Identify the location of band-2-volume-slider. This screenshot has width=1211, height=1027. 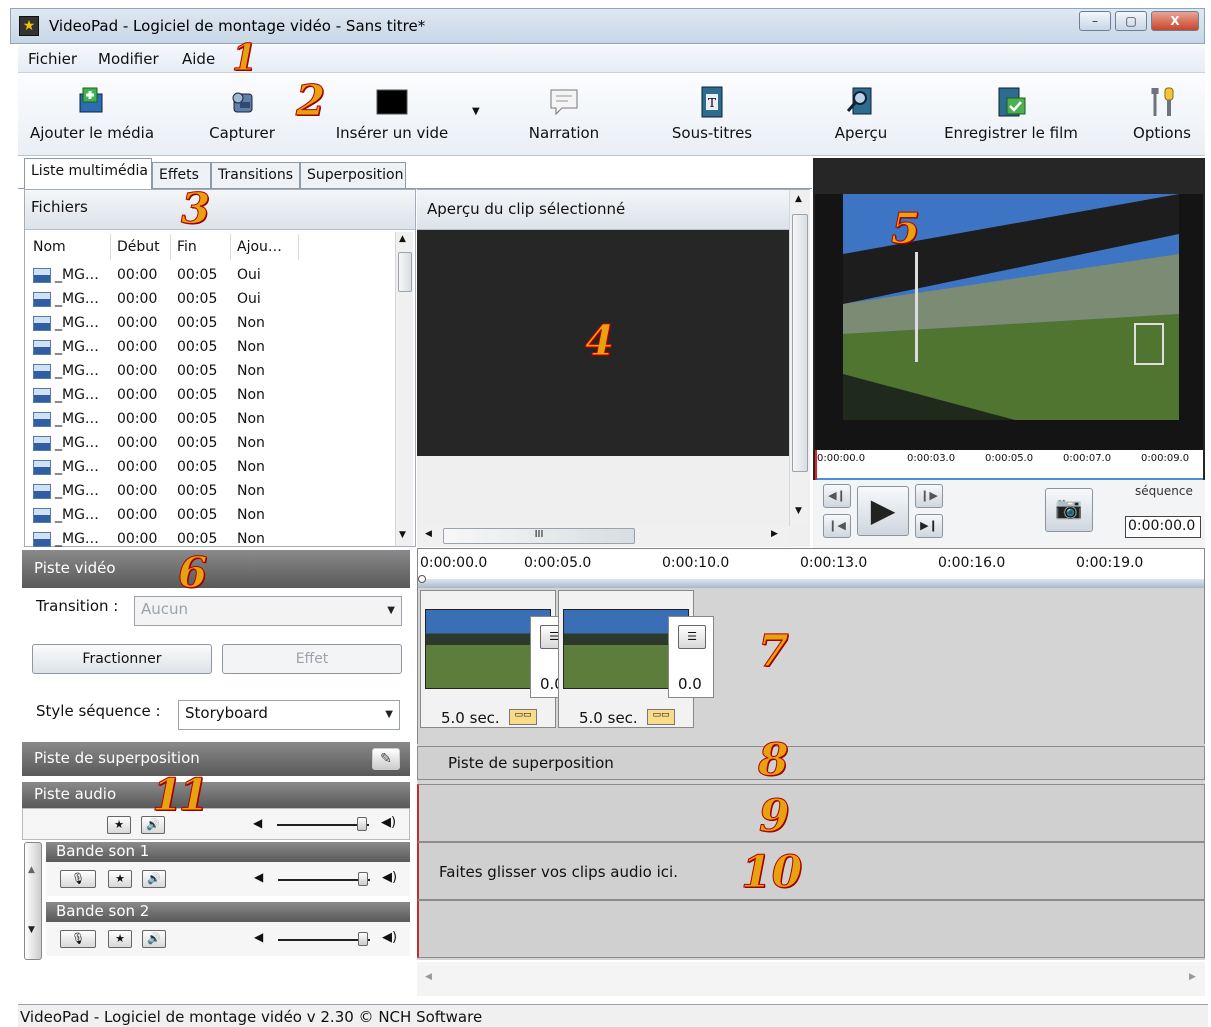
(324, 940).